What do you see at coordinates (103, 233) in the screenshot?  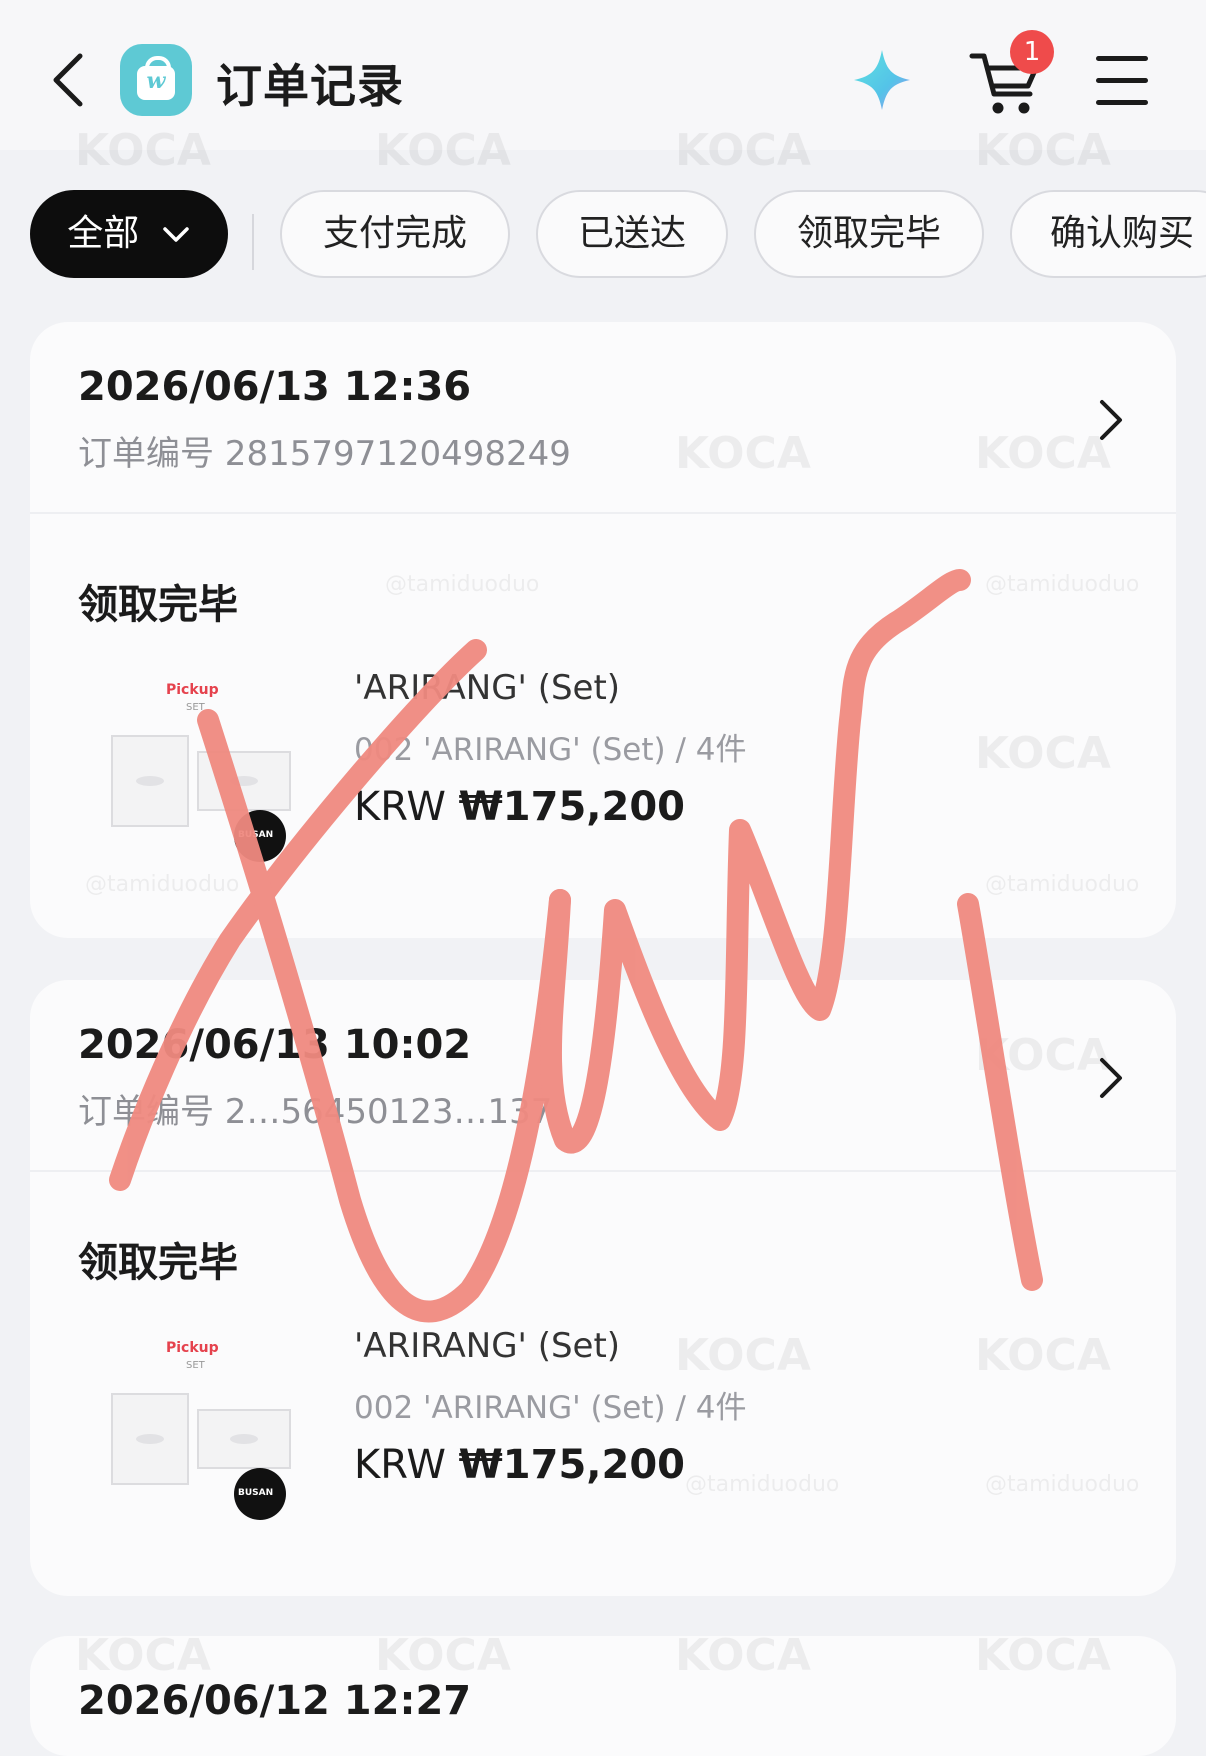 I see `filter-chip-label: 全部` at bounding box center [103, 233].